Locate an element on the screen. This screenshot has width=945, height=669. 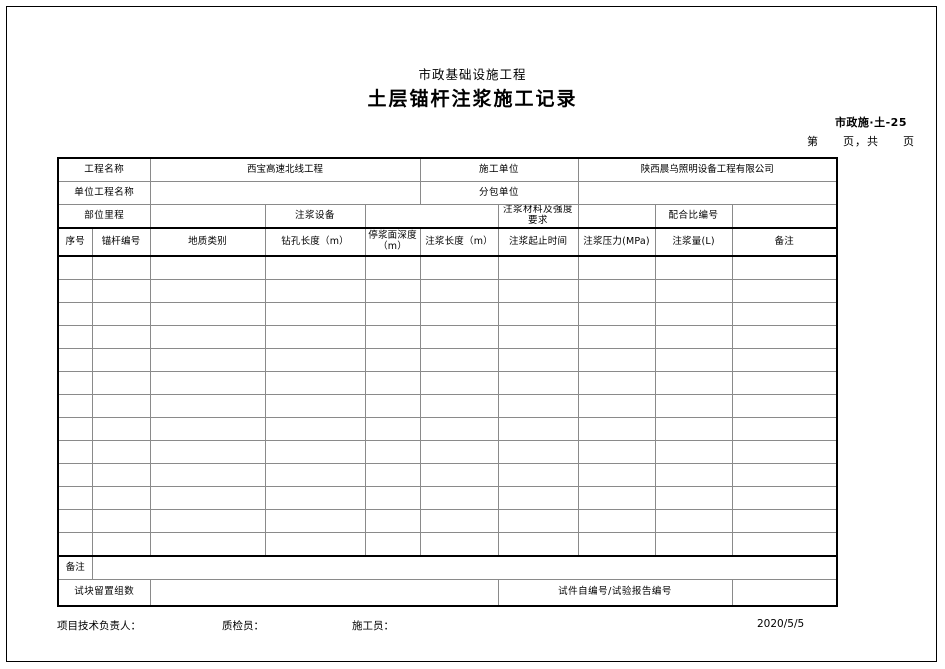
cell-r1-c9 is located at coordinates (693, 267).